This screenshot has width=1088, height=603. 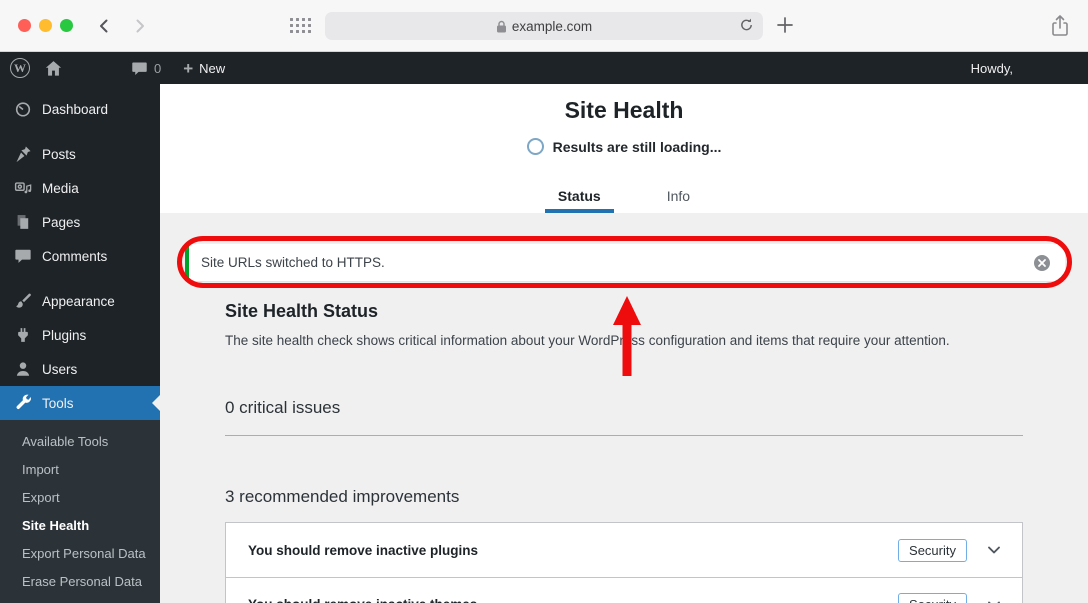 I want to click on dismiss-notice-button, so click(x=1042, y=263).